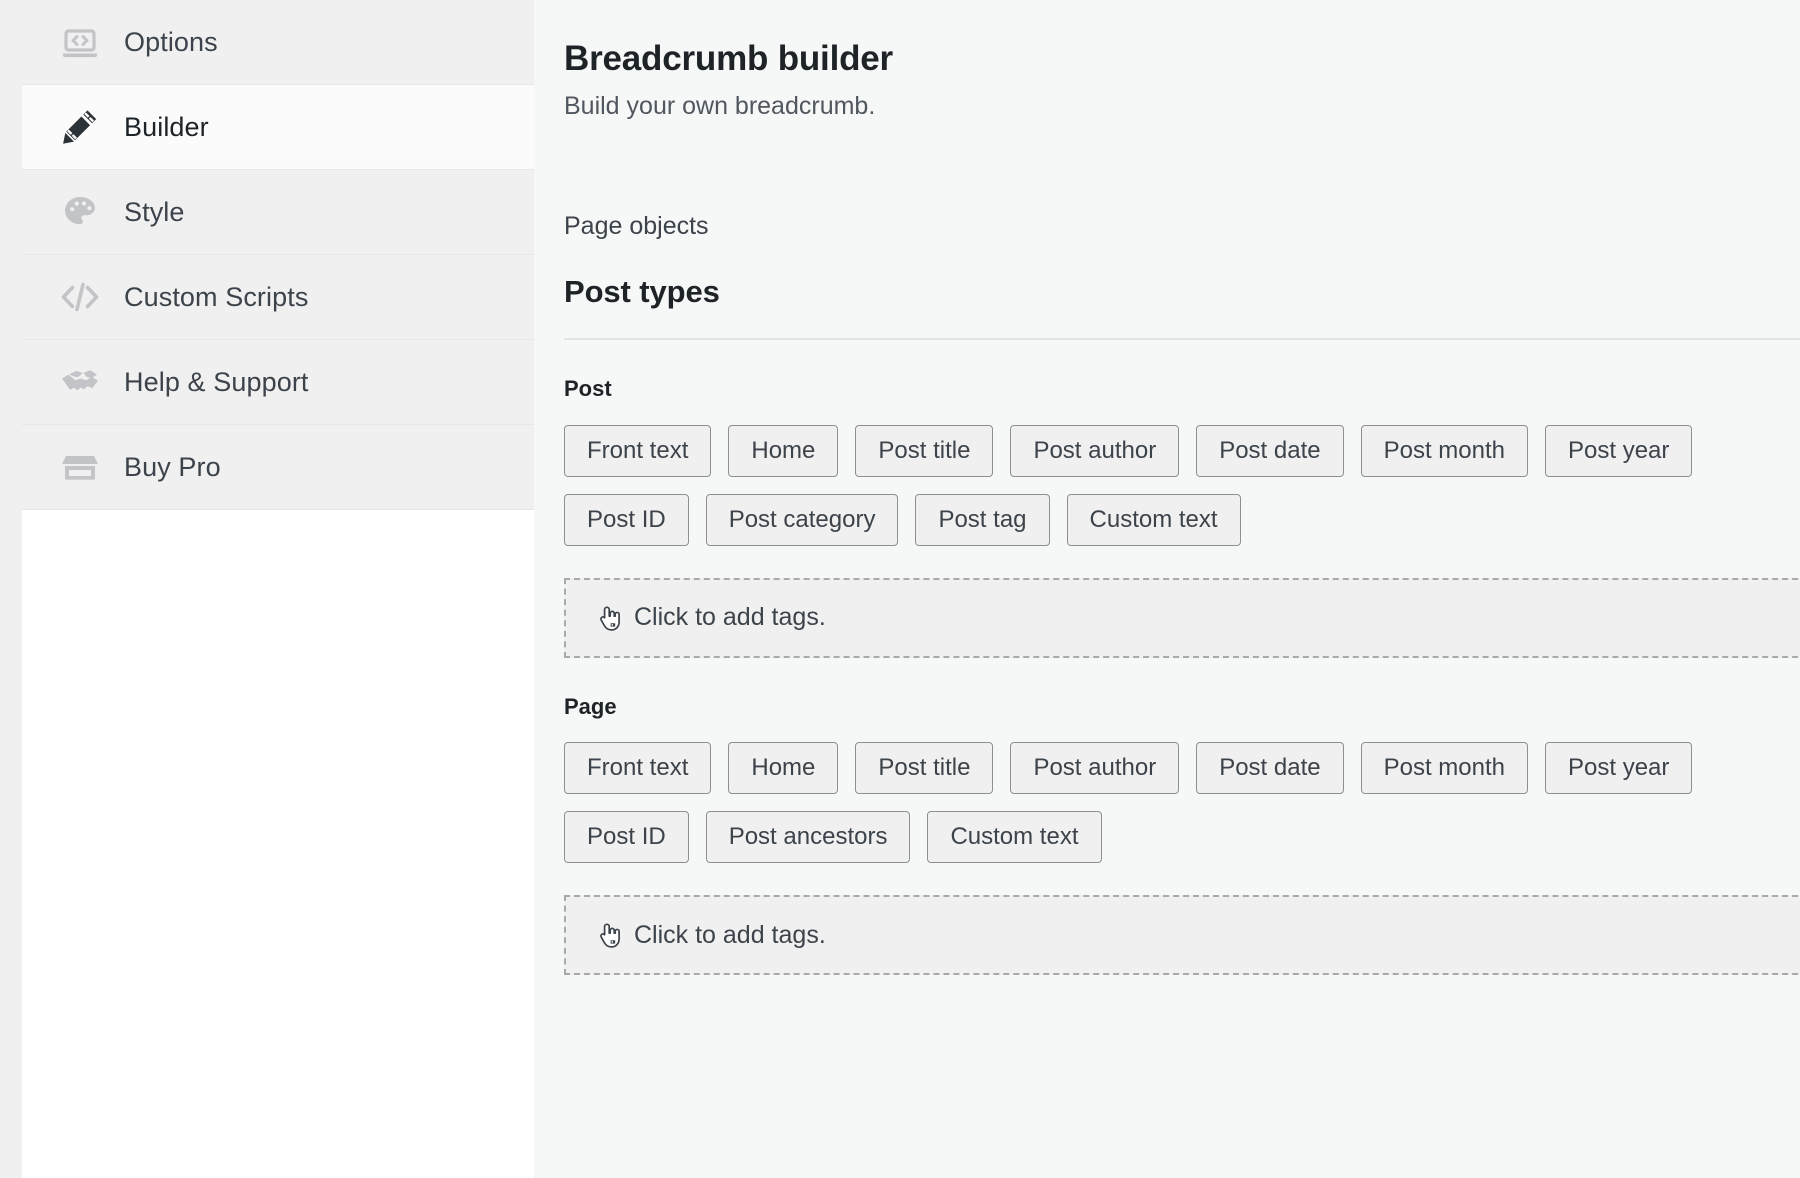 The image size is (1800, 1178). I want to click on section-divider, so click(1182, 339).